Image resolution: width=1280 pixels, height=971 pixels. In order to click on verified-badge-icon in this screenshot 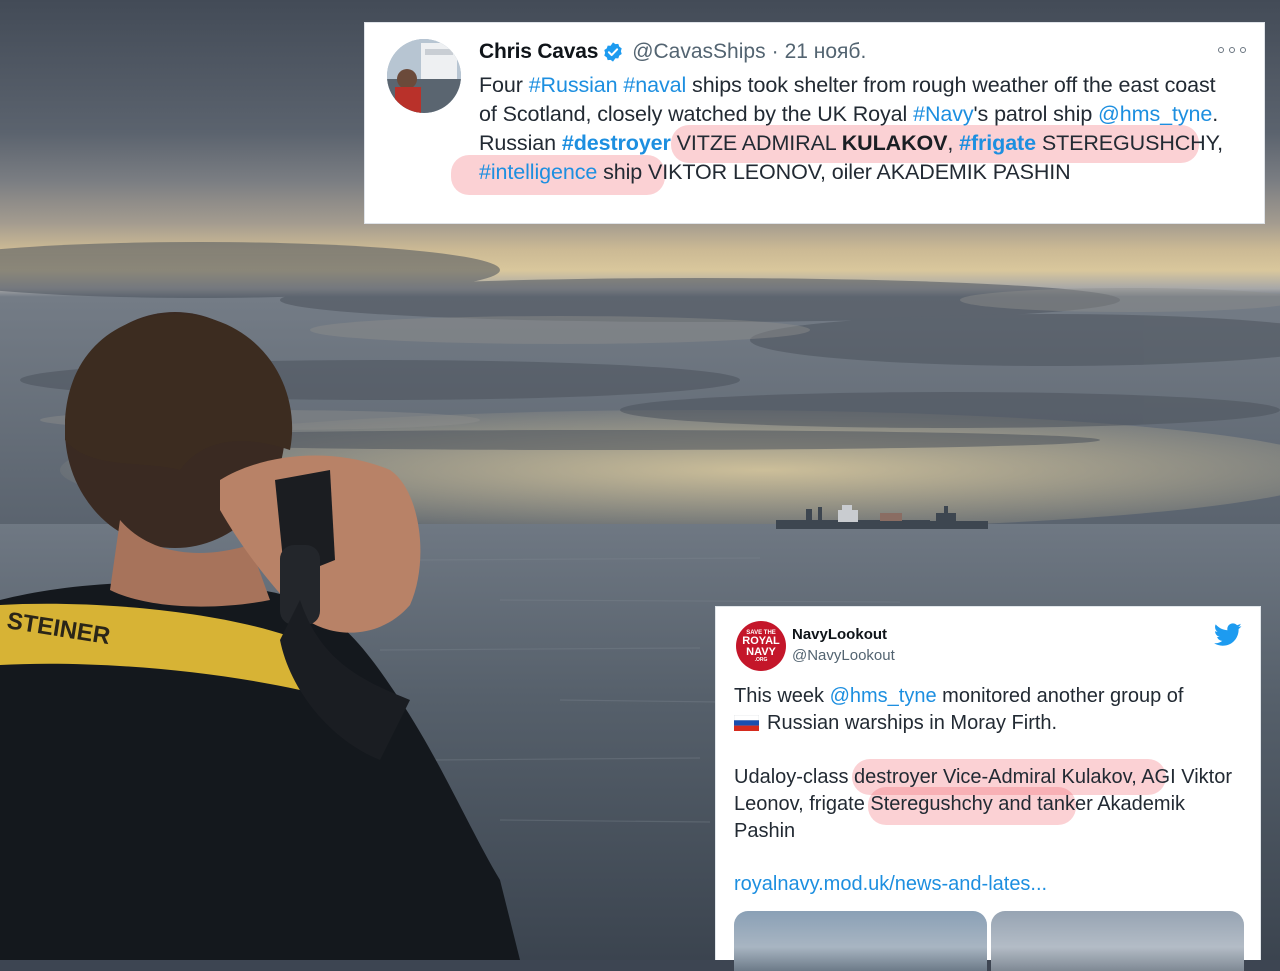, I will do `click(613, 52)`.